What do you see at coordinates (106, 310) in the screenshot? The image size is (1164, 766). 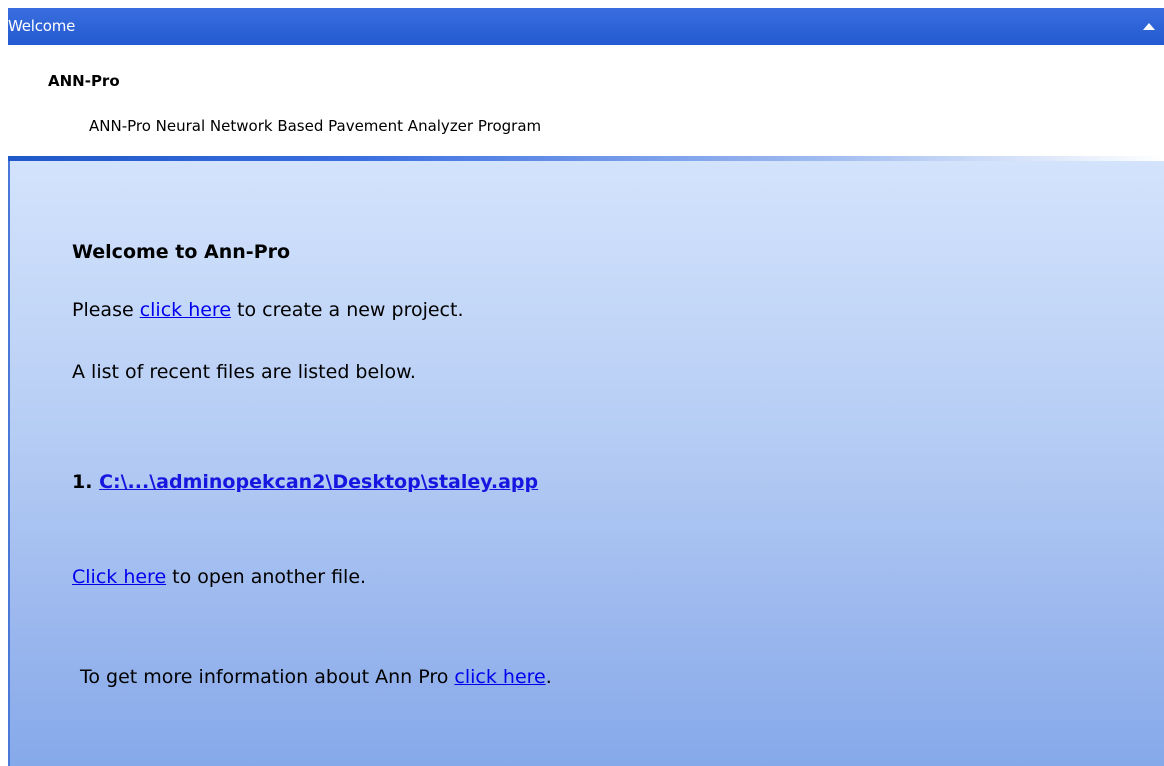 I see `new-project-prefix: Please` at bounding box center [106, 310].